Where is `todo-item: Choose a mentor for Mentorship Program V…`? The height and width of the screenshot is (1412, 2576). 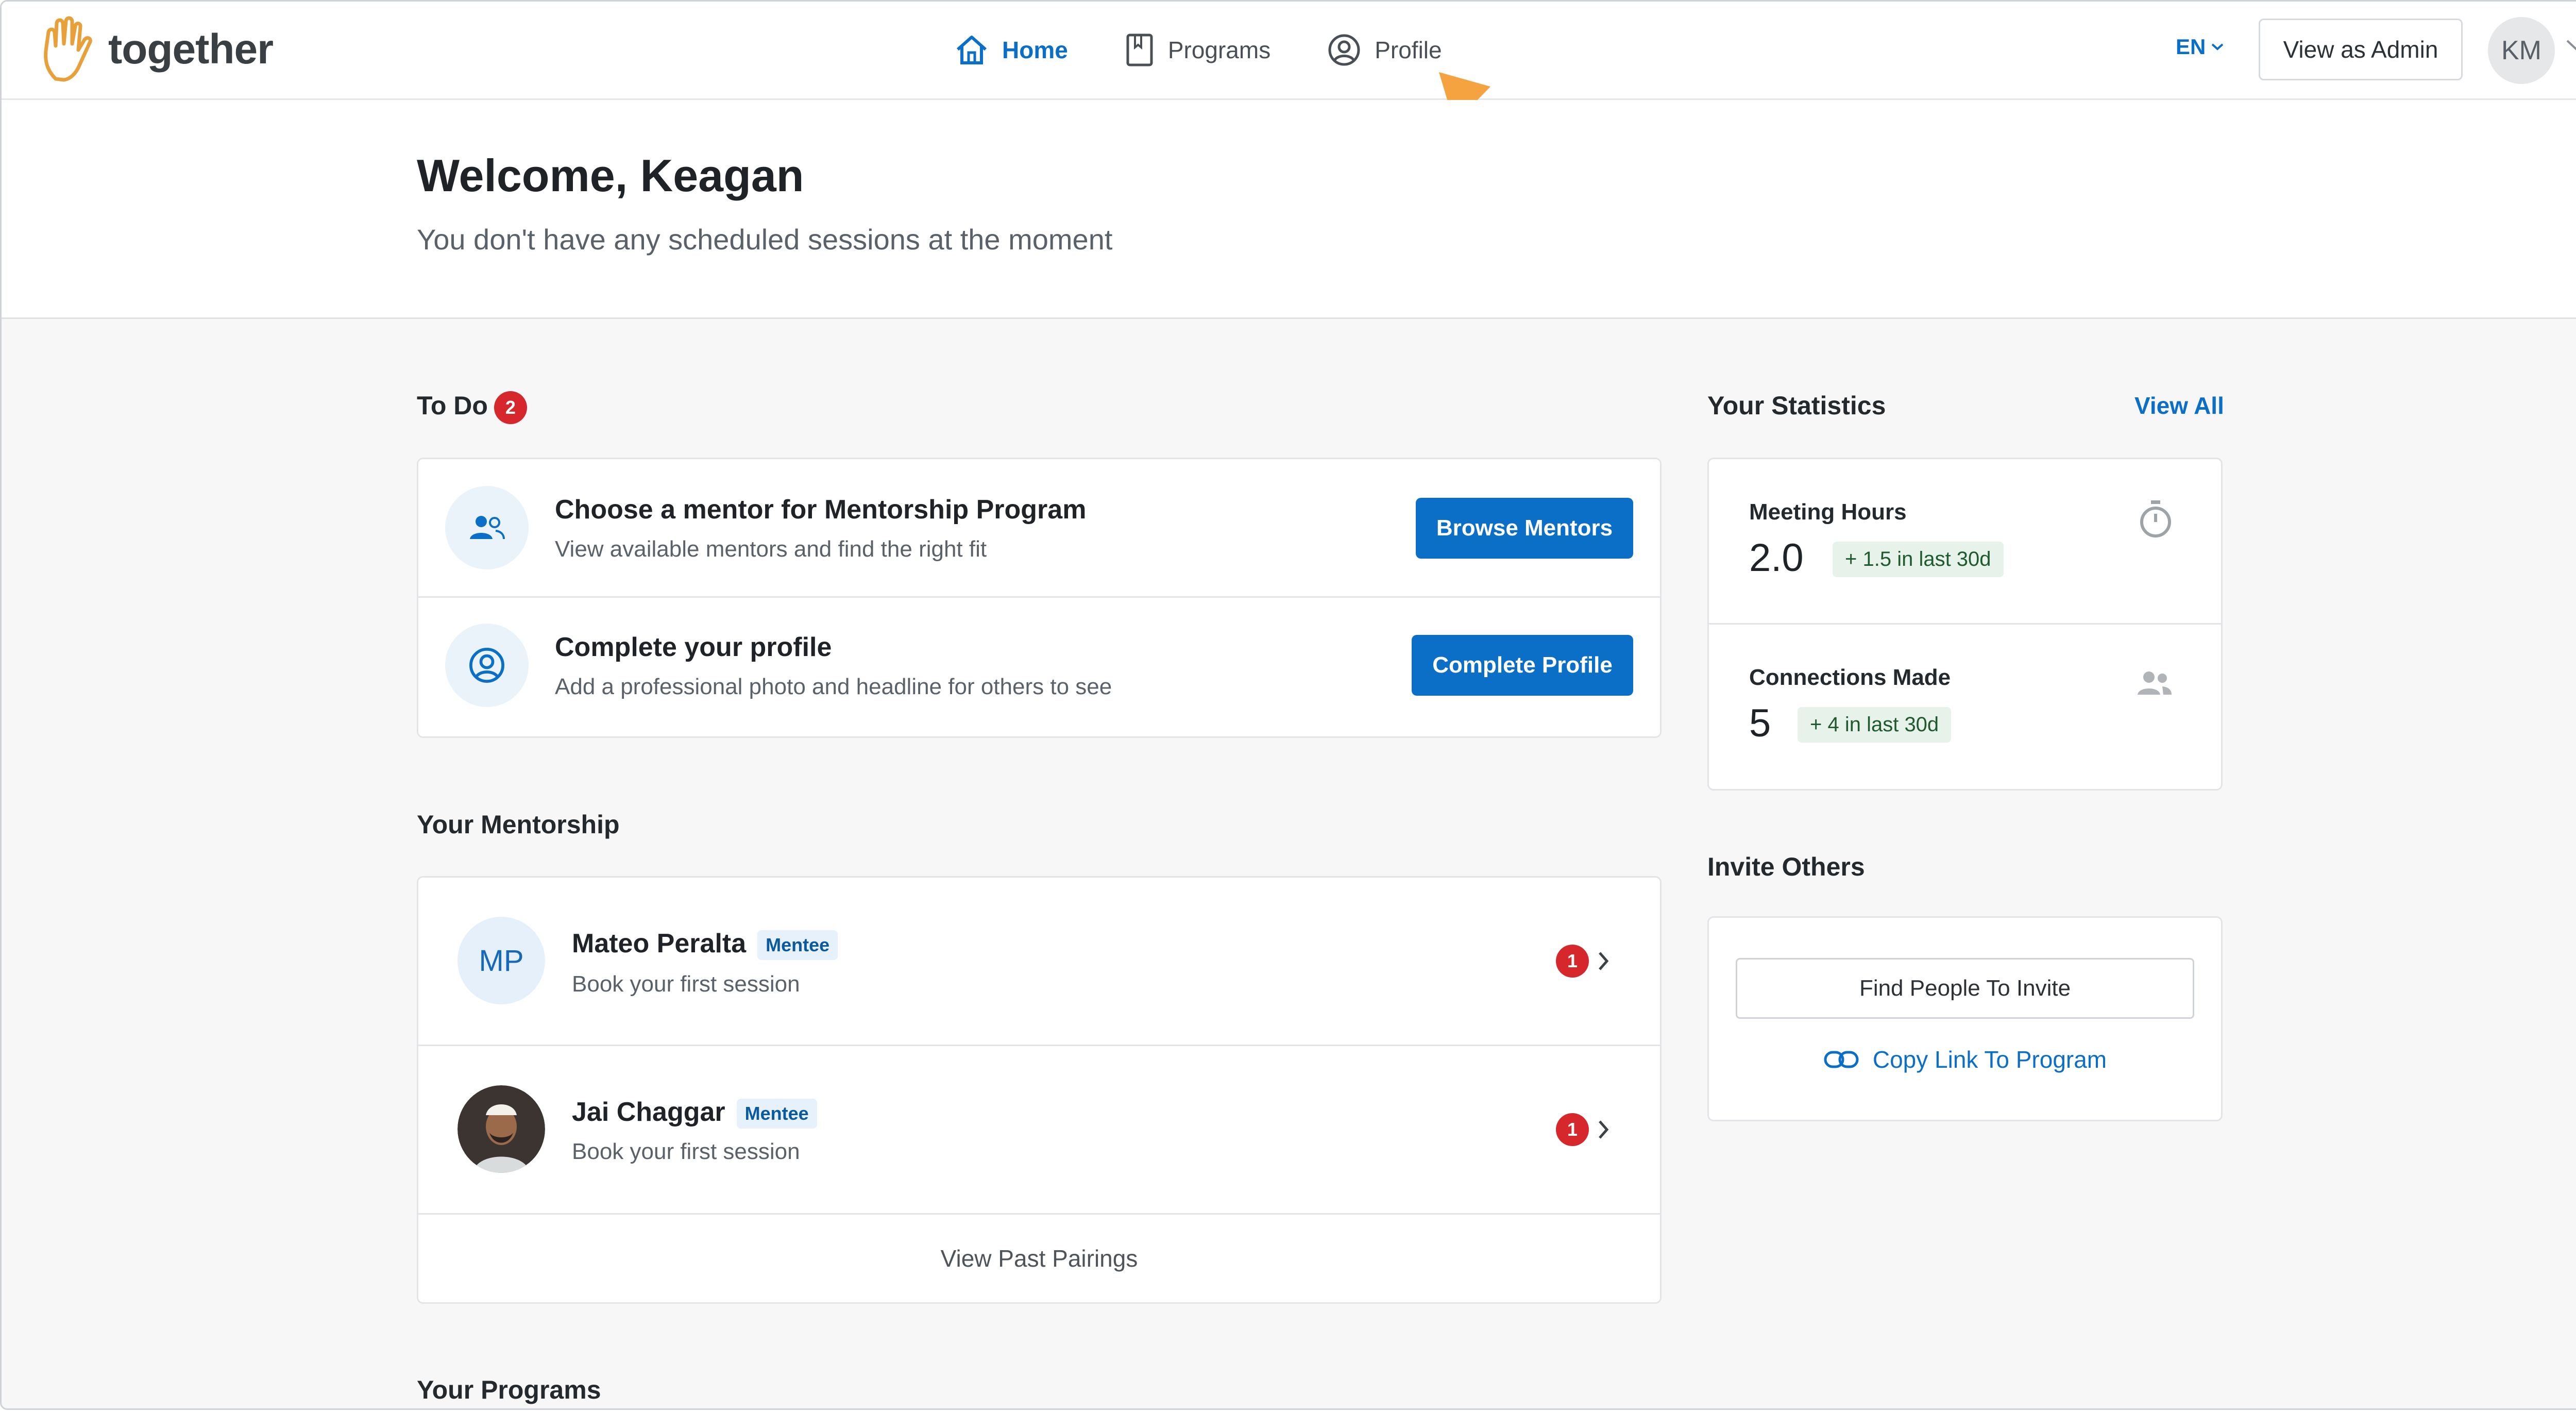 todo-item: Choose a mentor for Mentorship Program V… is located at coordinates (1039, 527).